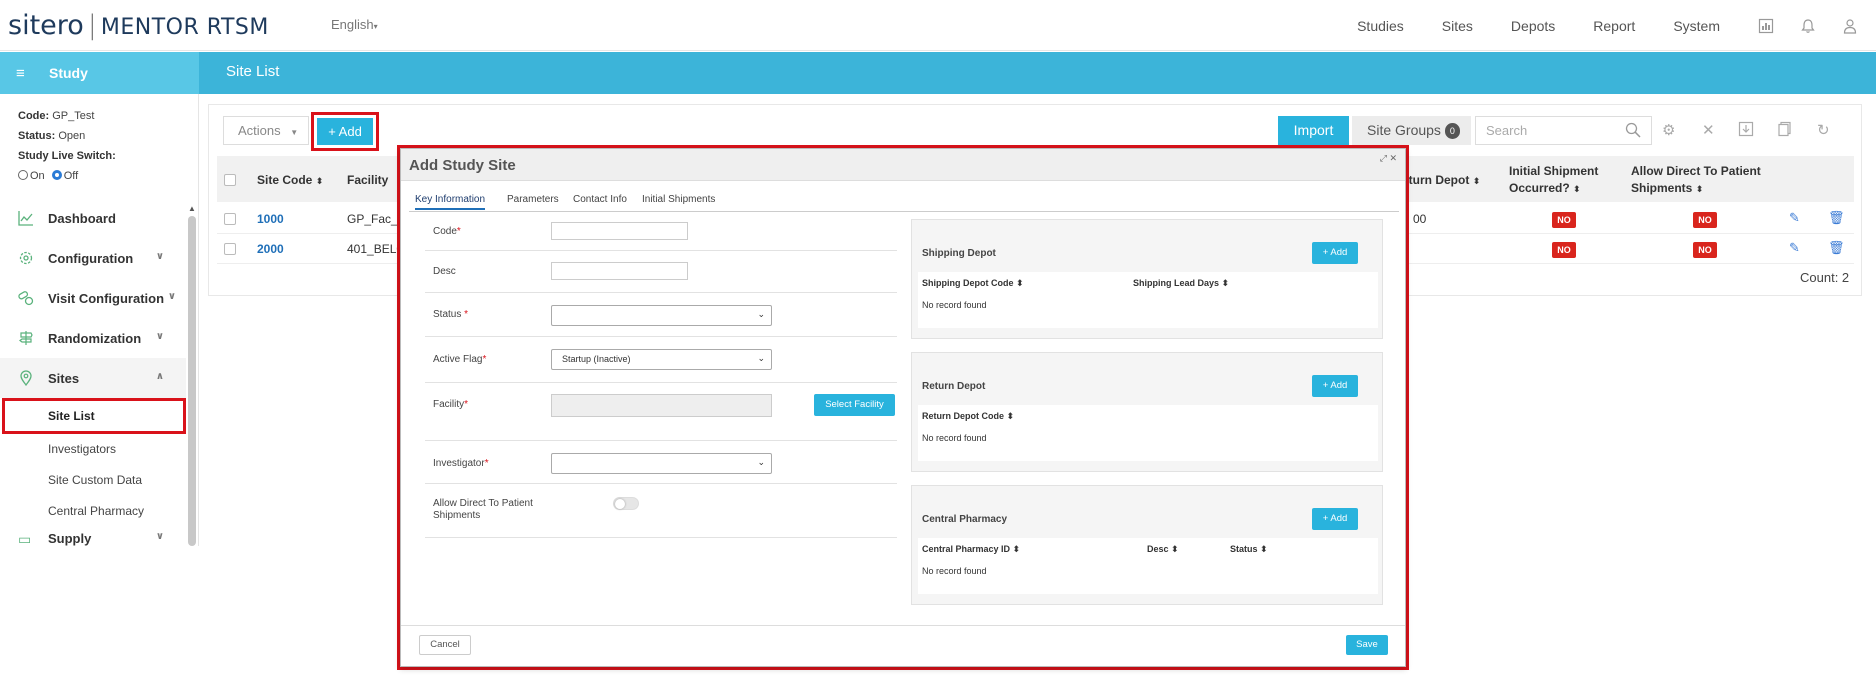 Image resolution: width=1876 pixels, height=675 pixels. What do you see at coordinates (99, 73) in the screenshot?
I see `study-menu-header: ≡ Study` at bounding box center [99, 73].